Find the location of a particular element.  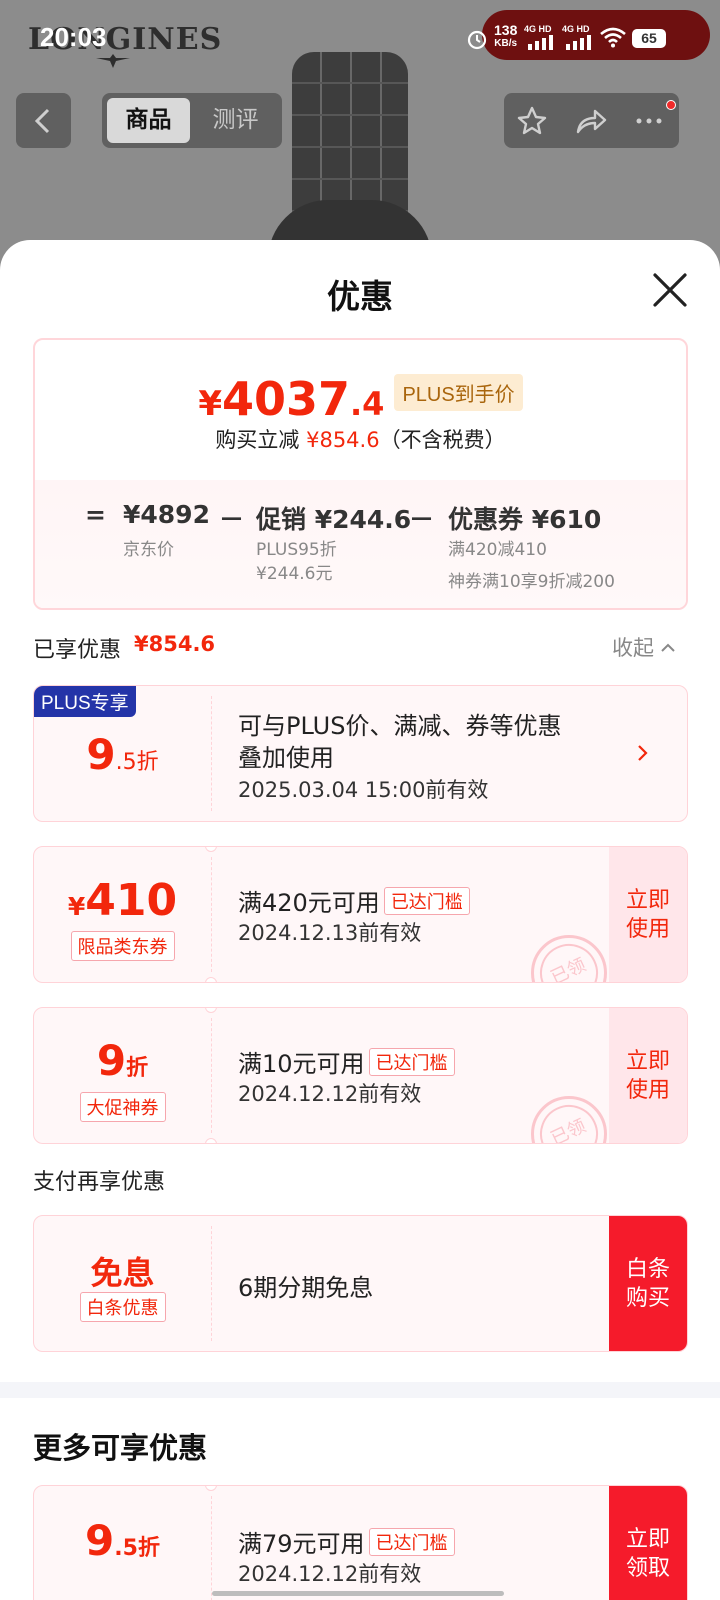

coupon-condition: 满10元可用 已达门槛 is located at coordinates (346, 1061).